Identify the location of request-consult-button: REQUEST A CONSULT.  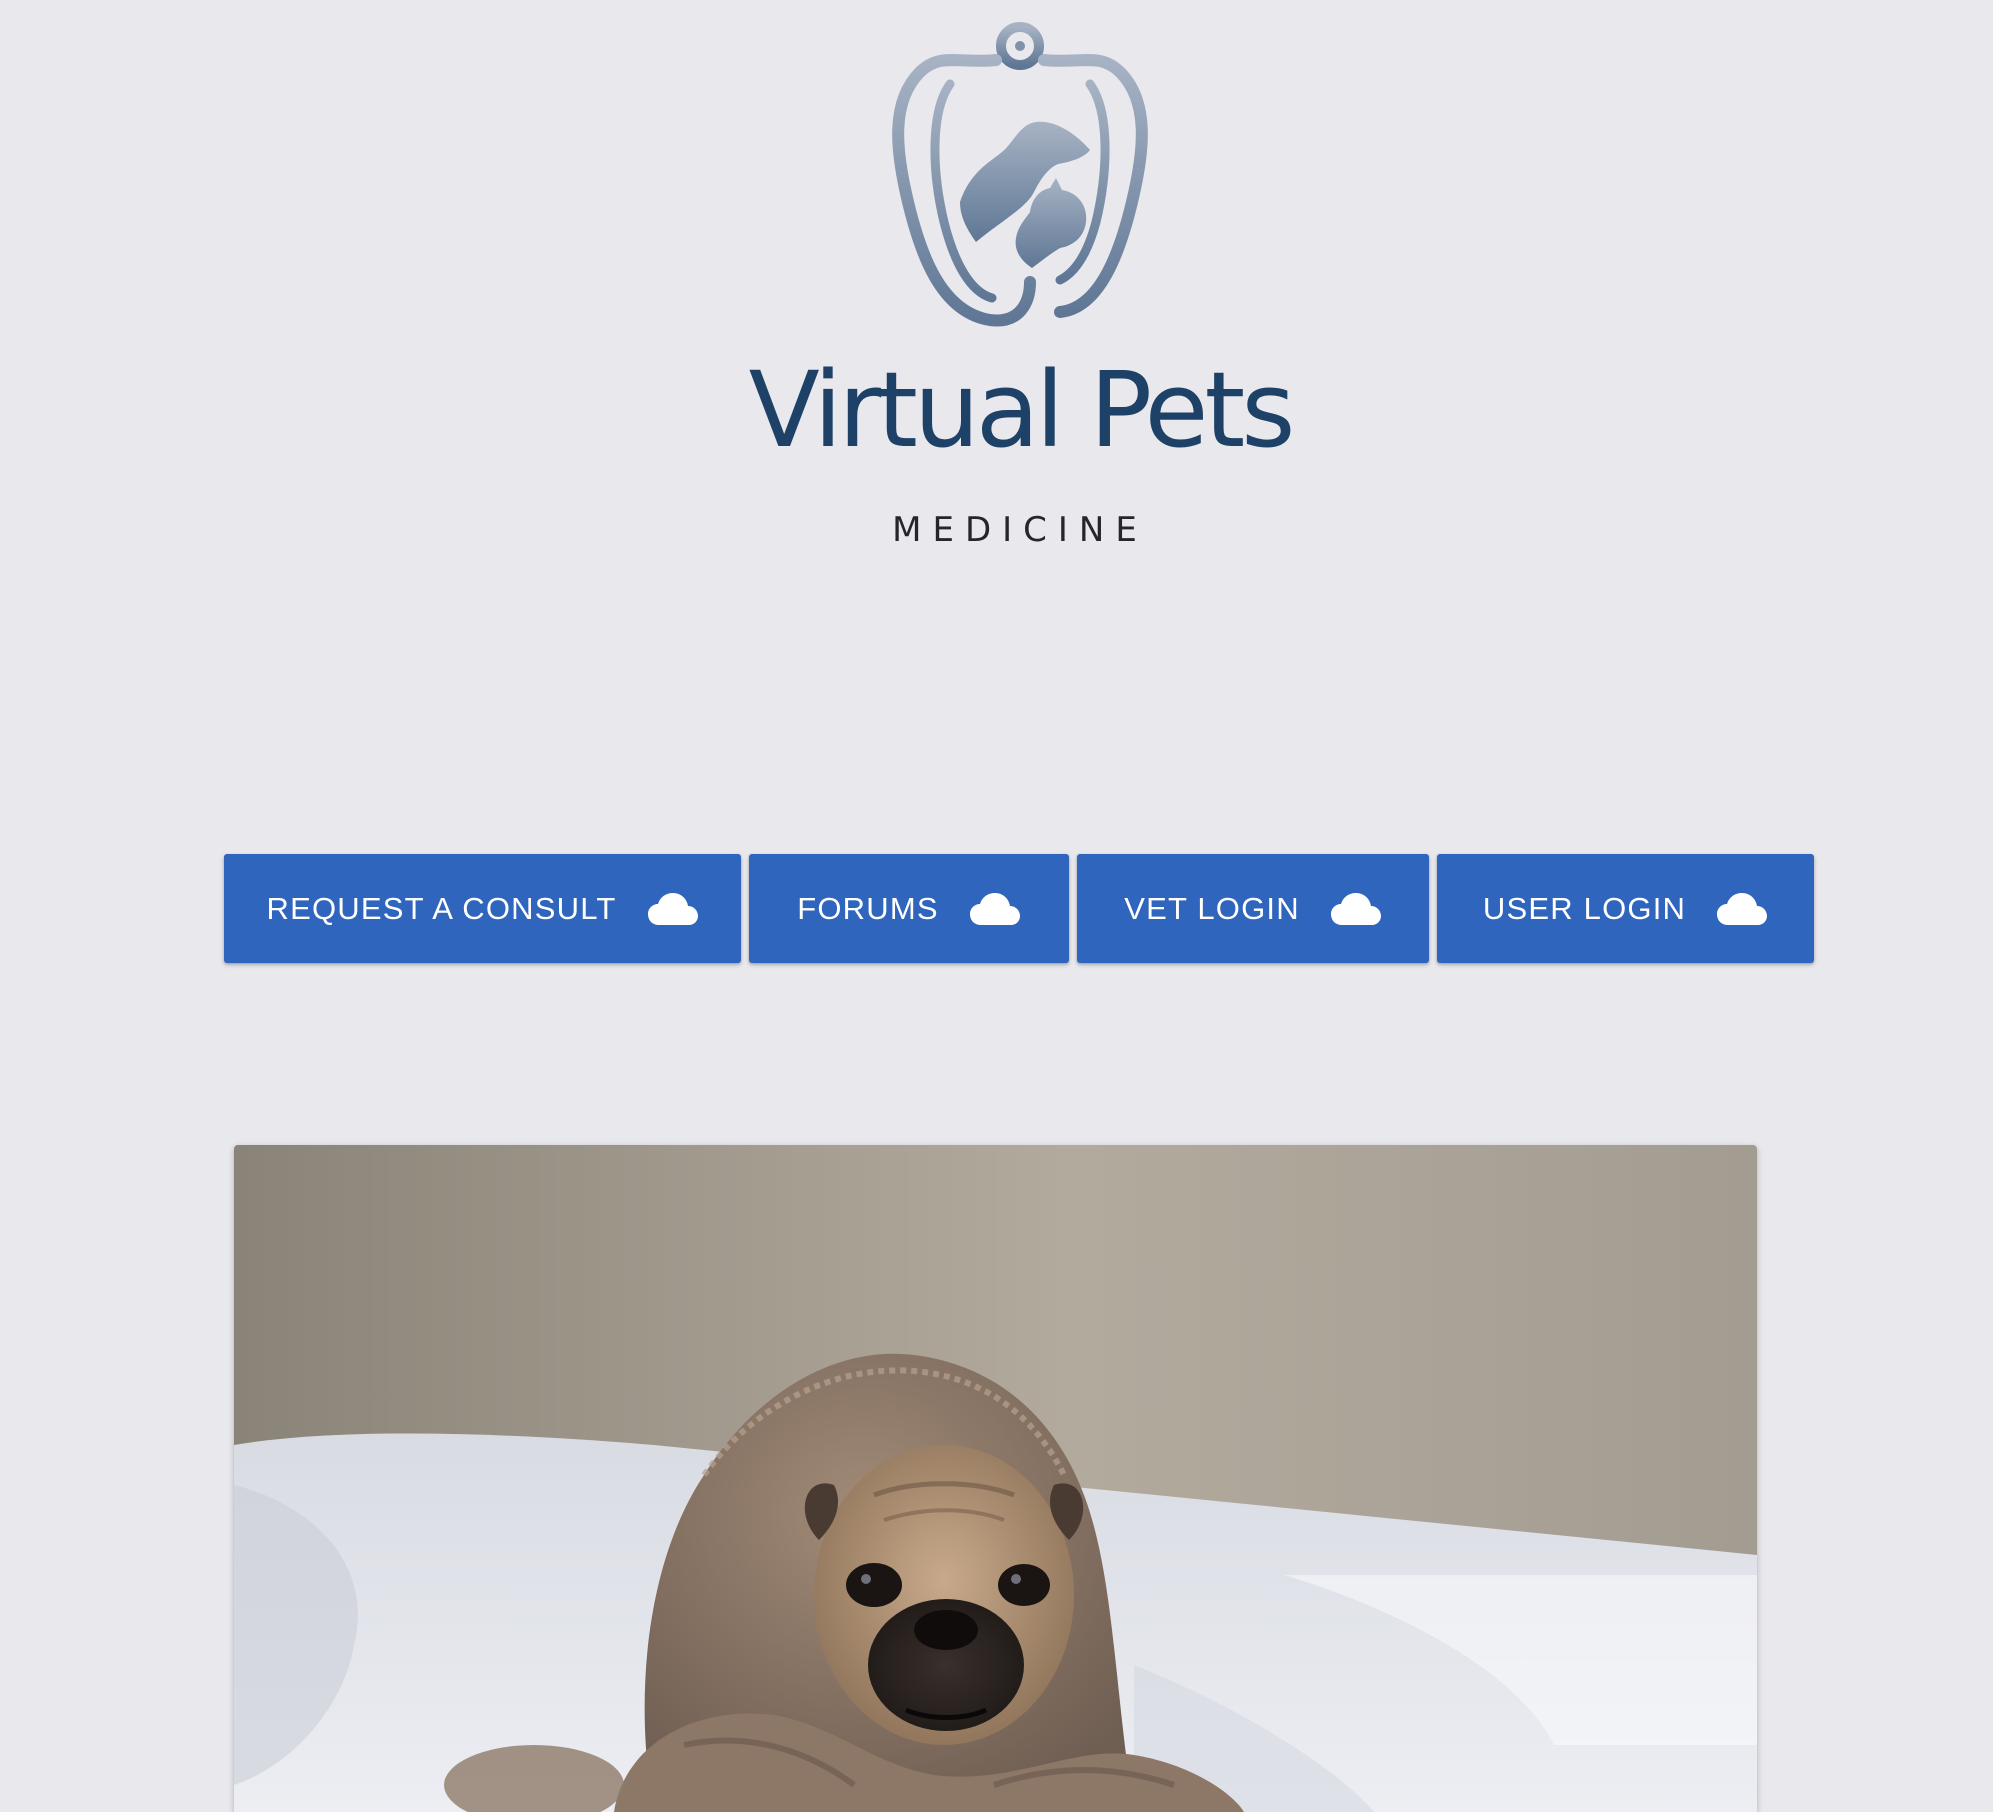
(482, 908).